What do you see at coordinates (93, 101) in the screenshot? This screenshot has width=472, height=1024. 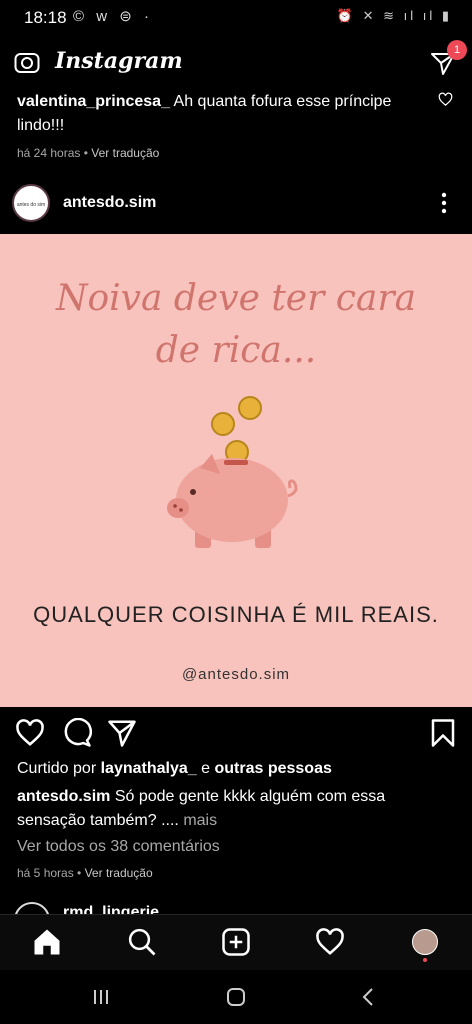 I see `comment-username: valentina_princesa_` at bounding box center [93, 101].